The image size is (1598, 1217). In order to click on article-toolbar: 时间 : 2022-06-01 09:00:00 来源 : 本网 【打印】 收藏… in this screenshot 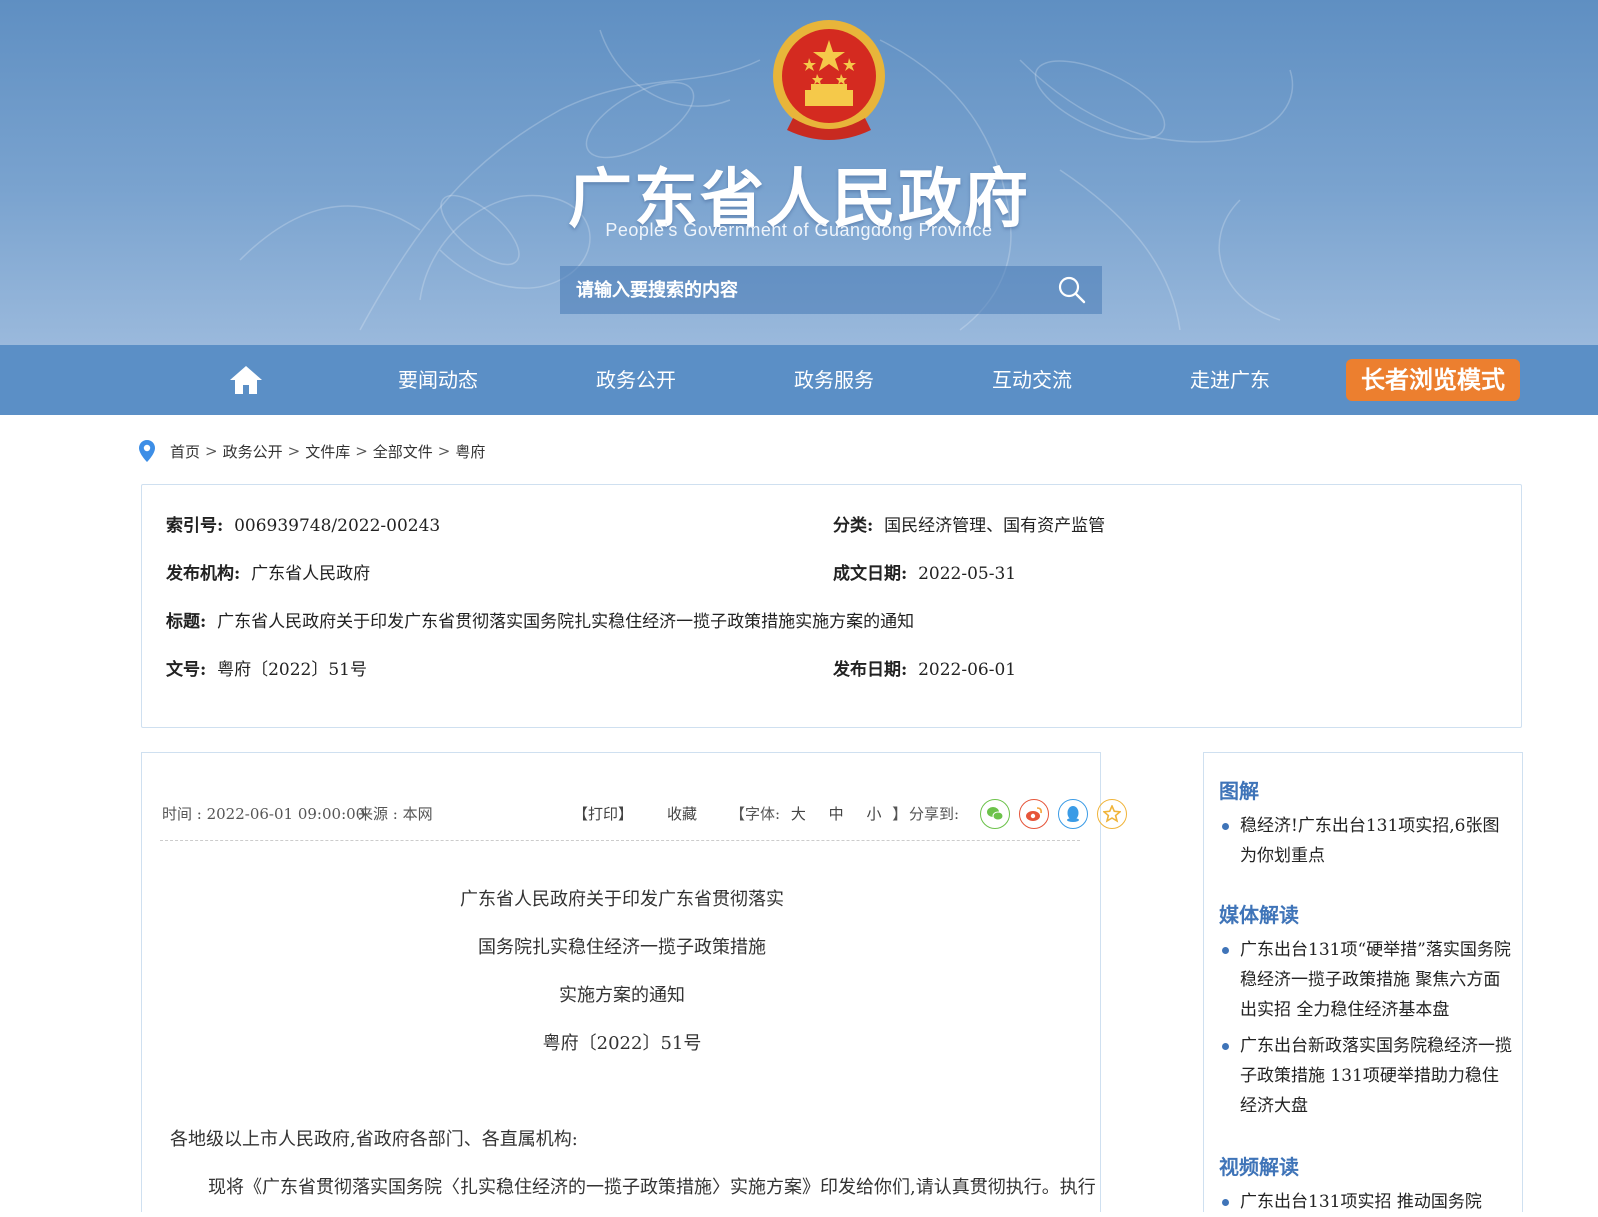, I will do `click(644, 814)`.